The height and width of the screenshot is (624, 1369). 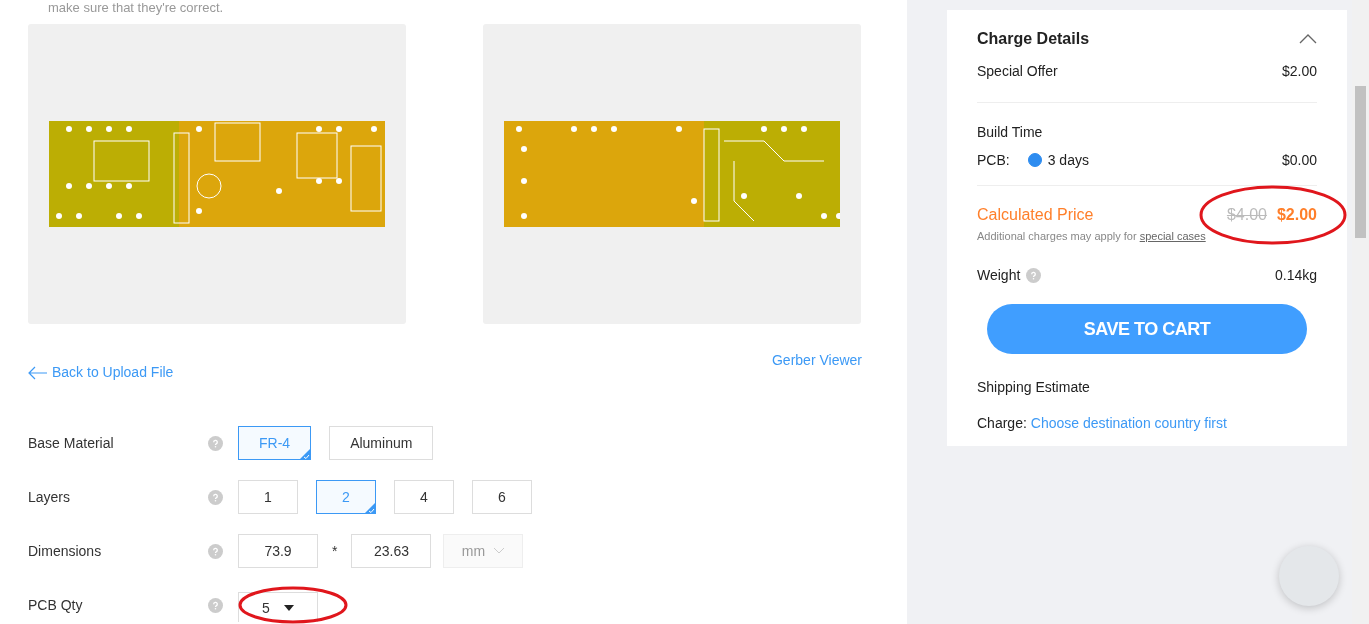 What do you see at coordinates (1033, 39) in the screenshot?
I see `card-title: Charge Details` at bounding box center [1033, 39].